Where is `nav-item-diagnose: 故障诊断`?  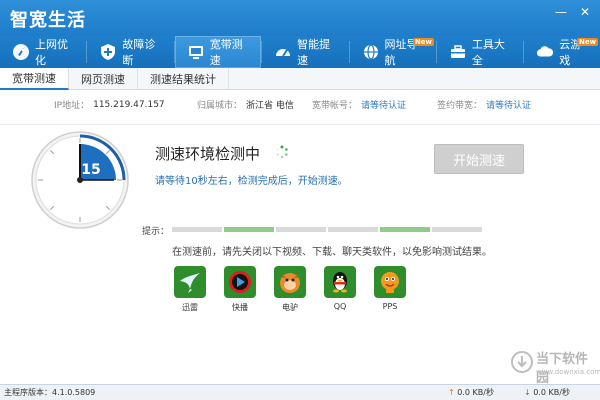 nav-item-diagnose: 故障诊断 is located at coordinates (130, 52).